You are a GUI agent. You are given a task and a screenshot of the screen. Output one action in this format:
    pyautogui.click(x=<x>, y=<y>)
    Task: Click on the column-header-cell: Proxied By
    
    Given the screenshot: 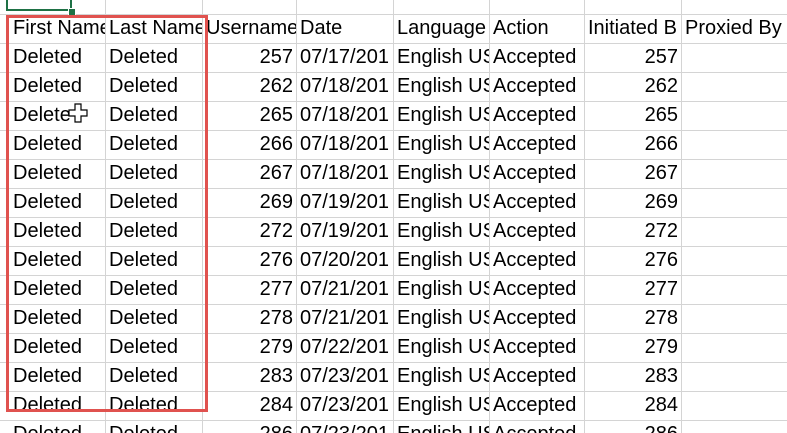 What is the action you would take?
    pyautogui.click(x=734, y=28)
    